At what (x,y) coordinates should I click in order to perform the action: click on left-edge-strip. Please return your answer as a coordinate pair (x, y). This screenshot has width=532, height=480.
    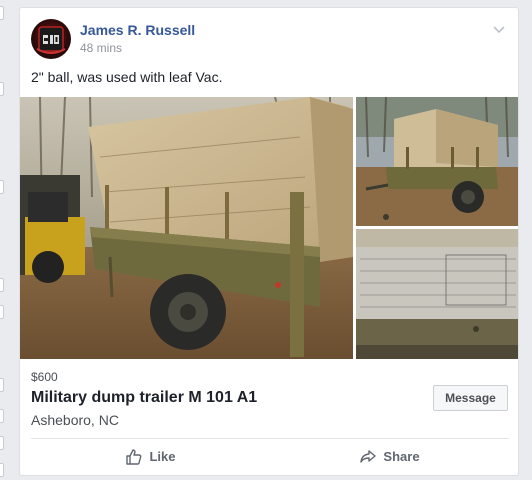
    Looking at the image, I should click on (3, 240).